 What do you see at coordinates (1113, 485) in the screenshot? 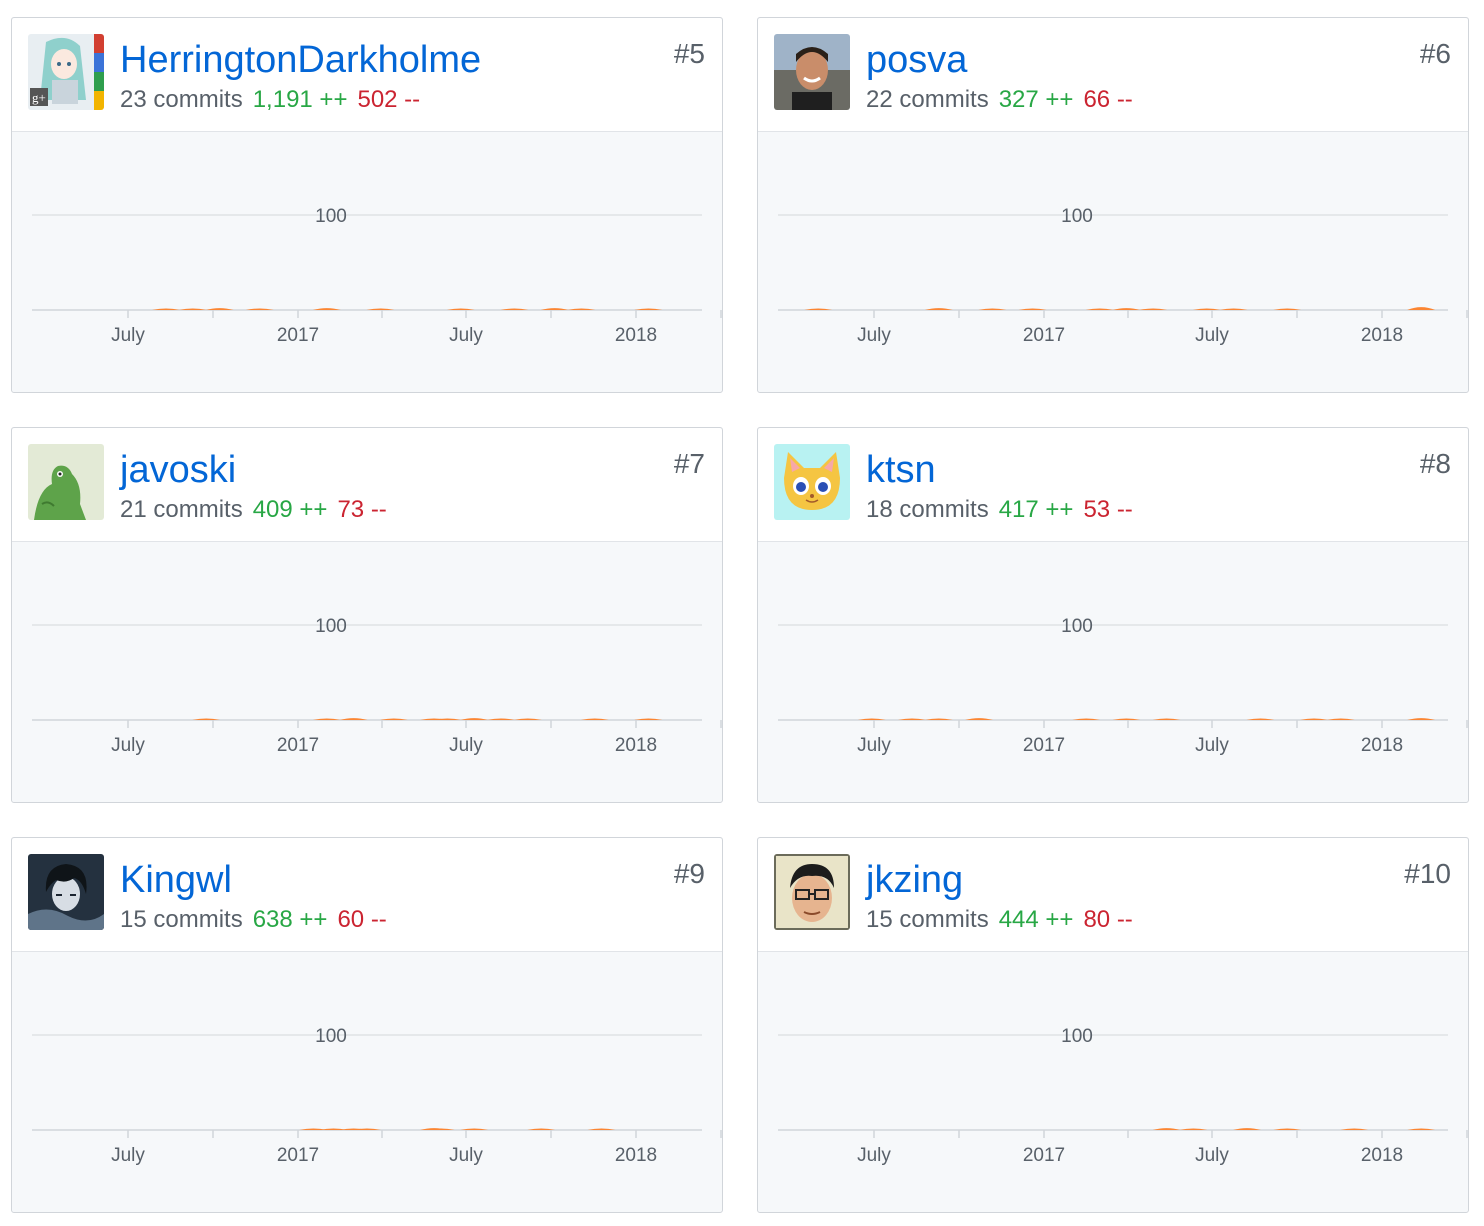
I see `card-header: ktsn 18 commits 417 ++ 53 -- #8` at bounding box center [1113, 485].